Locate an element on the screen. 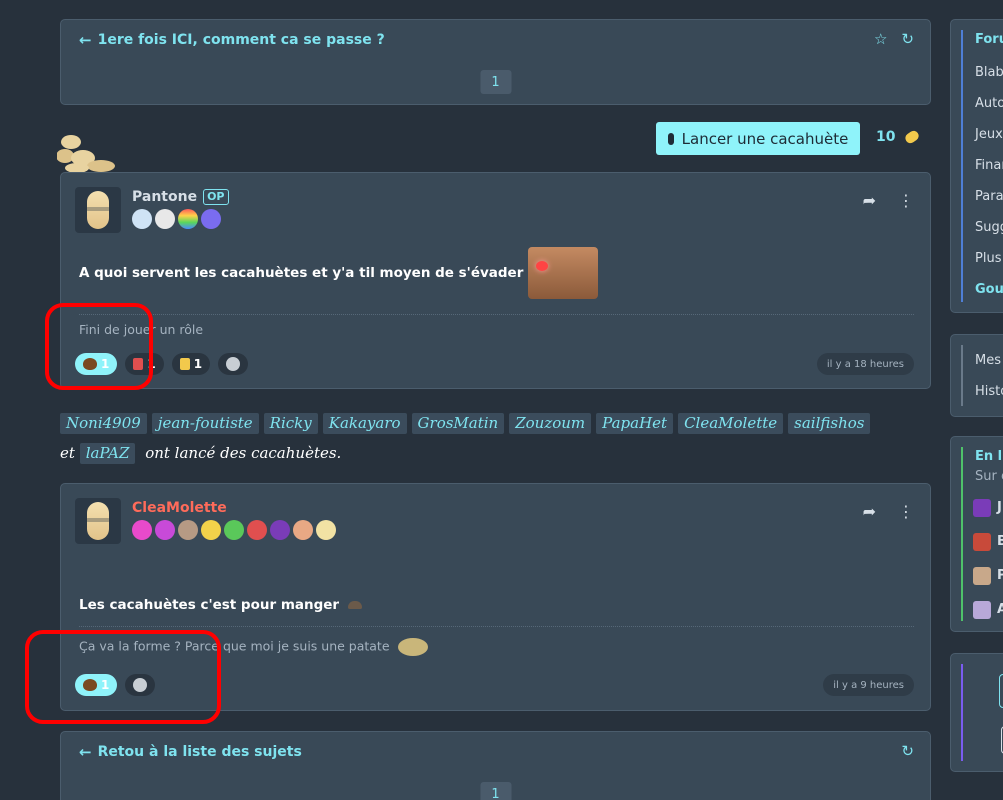  peanut-small-icon is located at coordinates (670, 138).